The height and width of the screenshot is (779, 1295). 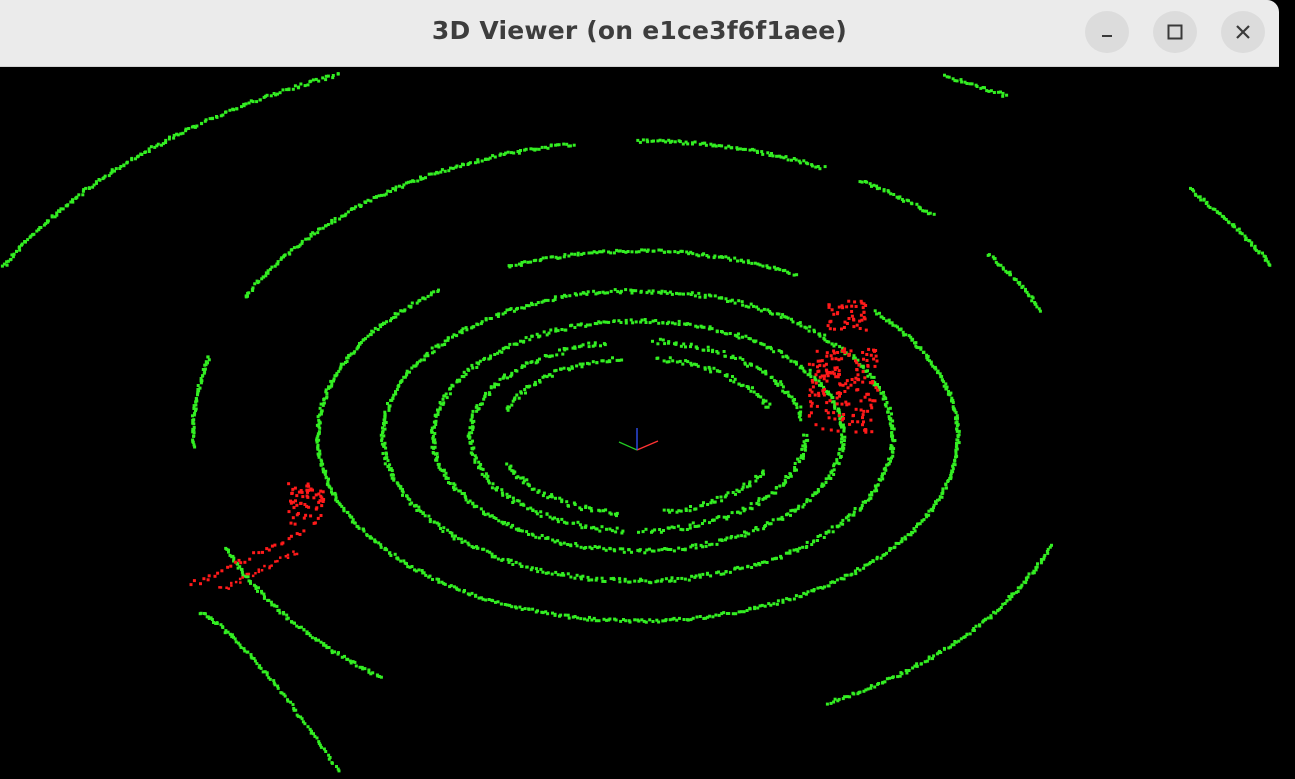 I want to click on maximize-button, so click(x=1175, y=32).